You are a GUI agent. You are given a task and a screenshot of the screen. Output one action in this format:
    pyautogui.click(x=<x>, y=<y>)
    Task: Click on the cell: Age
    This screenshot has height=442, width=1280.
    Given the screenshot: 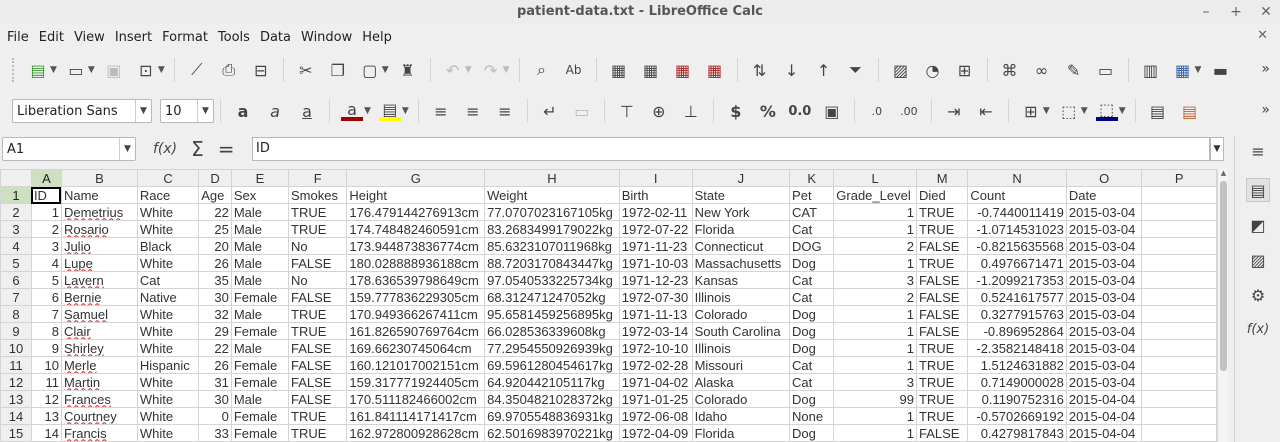 What is the action you would take?
    pyautogui.click(x=215, y=195)
    